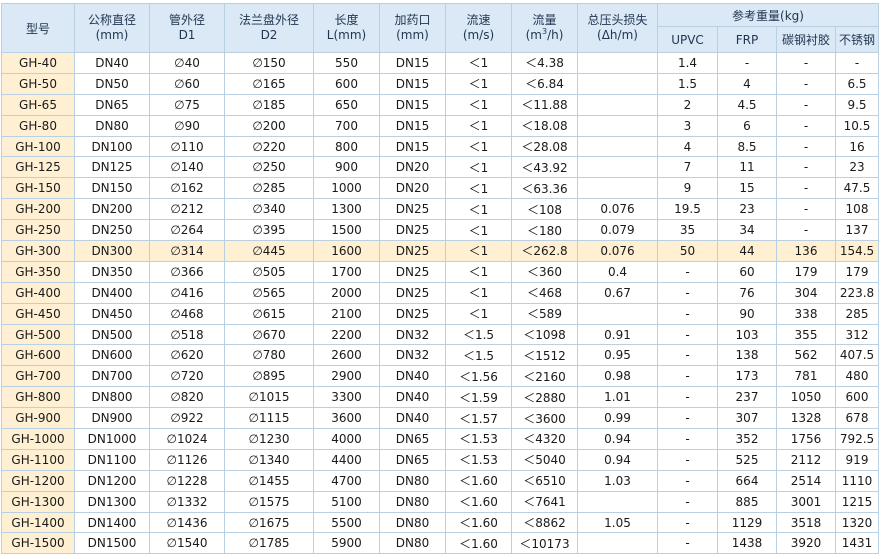 The width and height of the screenshot is (881, 559). Describe the element at coordinates (112, 439) in the screenshot. I see `cell-nominal-diameter: DN1000` at that location.